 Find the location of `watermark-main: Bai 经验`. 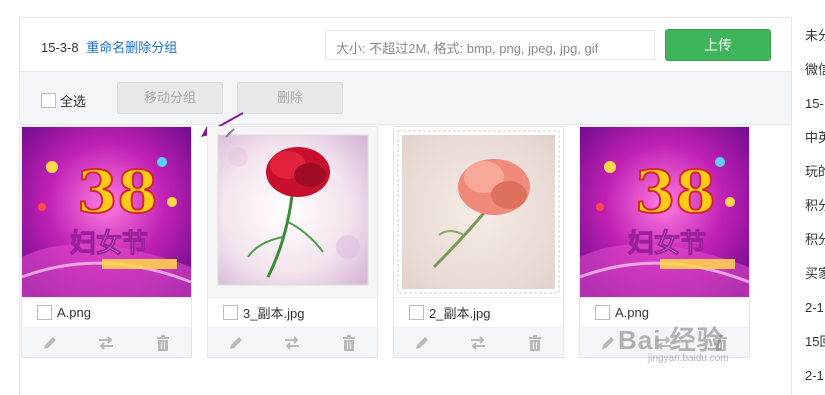

watermark-main: Bai 经验 is located at coordinates (671, 340).